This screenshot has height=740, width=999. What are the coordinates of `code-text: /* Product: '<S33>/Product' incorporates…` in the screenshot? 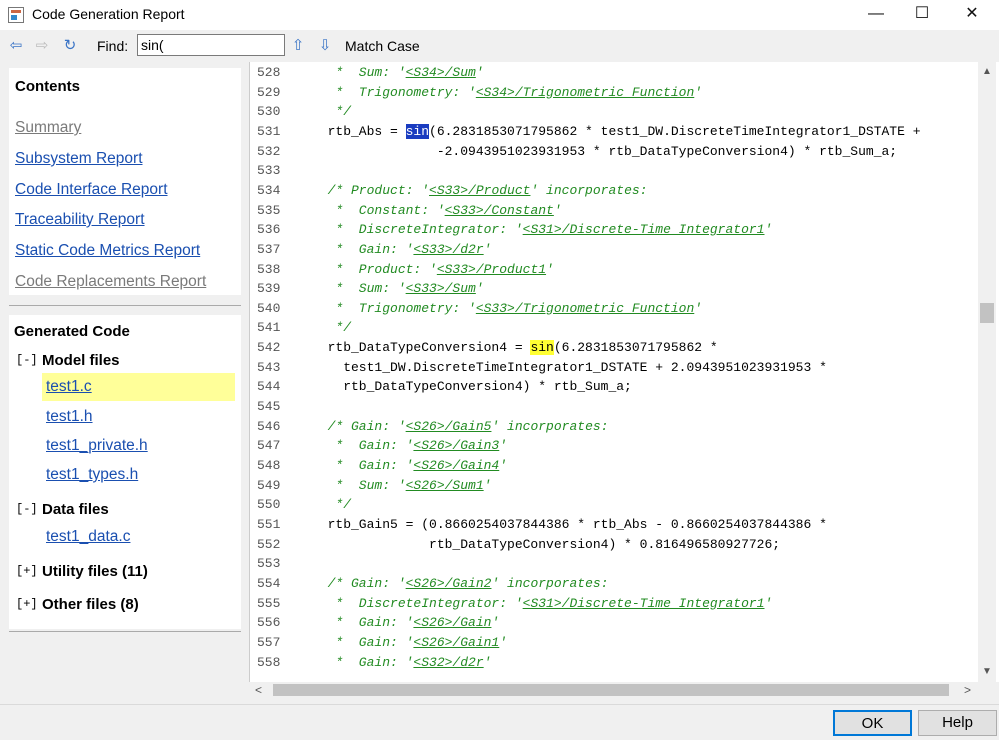 It's located at (480, 190).